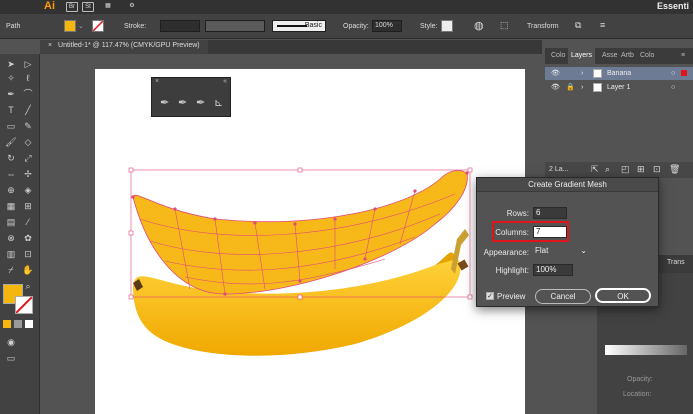 The image size is (693, 414). Describe the element at coordinates (11, 174) in the screenshot. I see `width-tool-icon: ⇔` at that location.